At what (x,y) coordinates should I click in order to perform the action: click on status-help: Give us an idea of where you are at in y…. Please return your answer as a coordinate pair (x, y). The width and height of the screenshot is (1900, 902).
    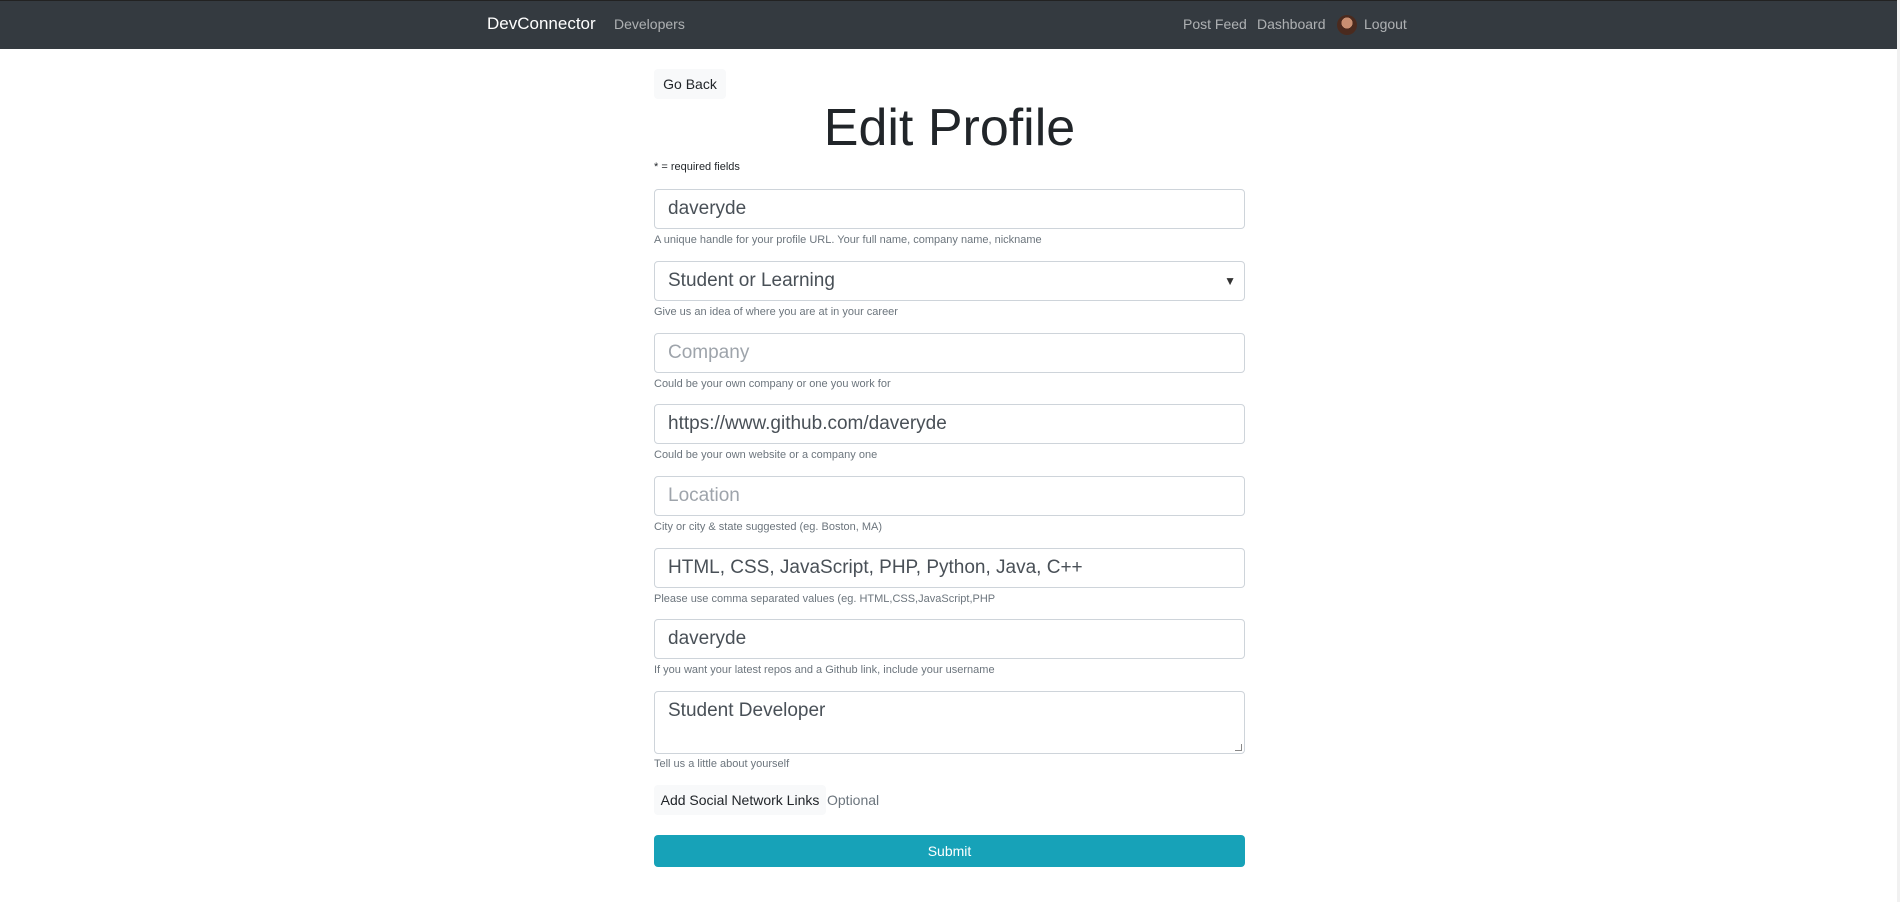
    Looking at the image, I should click on (776, 312).